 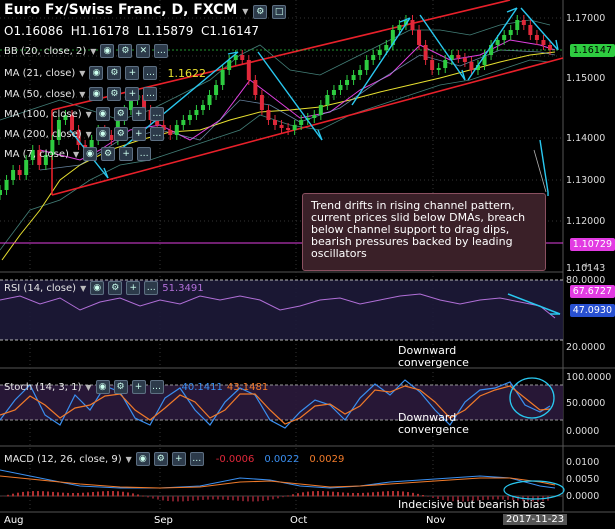 What do you see at coordinates (586, 347) in the screenshot?
I see `rsi-tick: 20.0000` at bounding box center [586, 347].